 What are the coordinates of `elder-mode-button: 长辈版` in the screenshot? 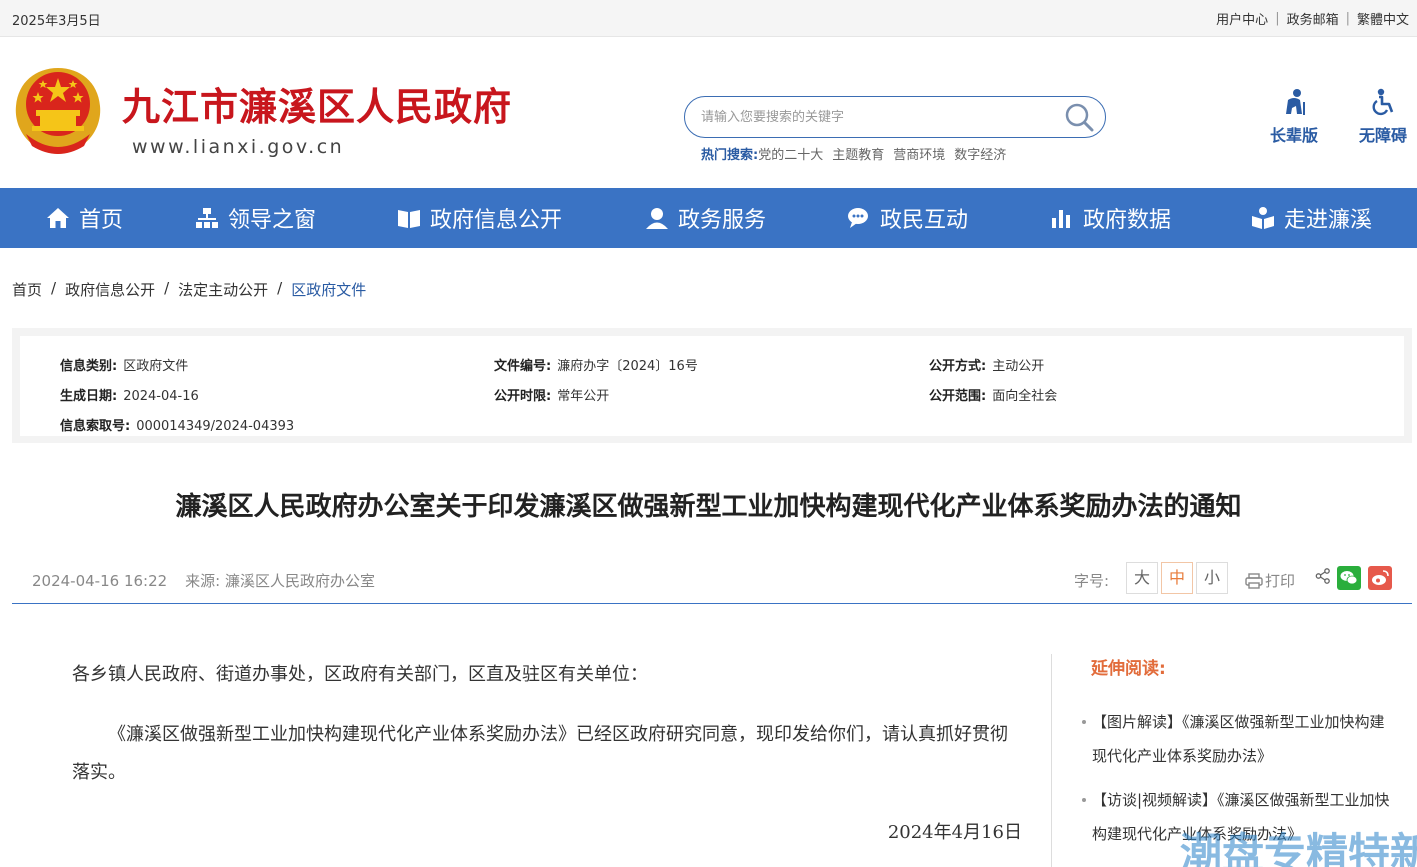 It's located at (1294, 117).